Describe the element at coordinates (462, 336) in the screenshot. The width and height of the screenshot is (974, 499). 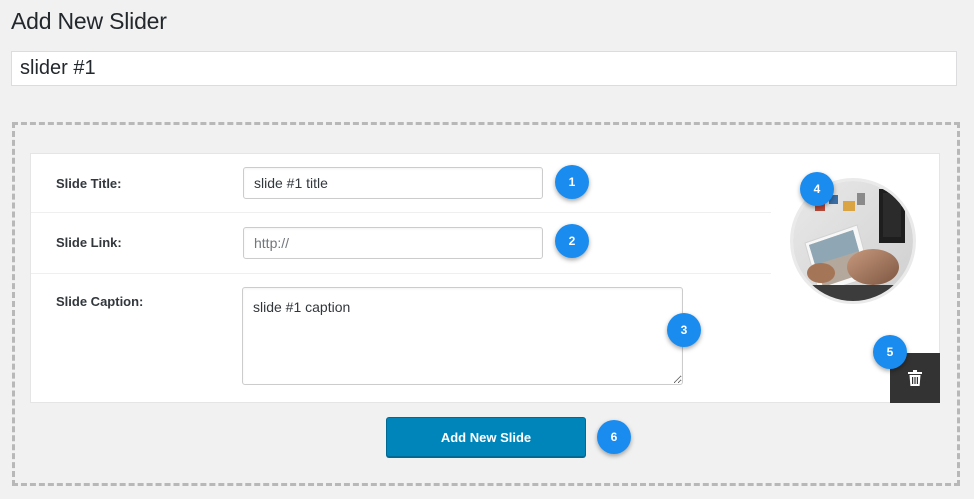
I see `slide-caption-textarea: slide #1 caption` at that location.